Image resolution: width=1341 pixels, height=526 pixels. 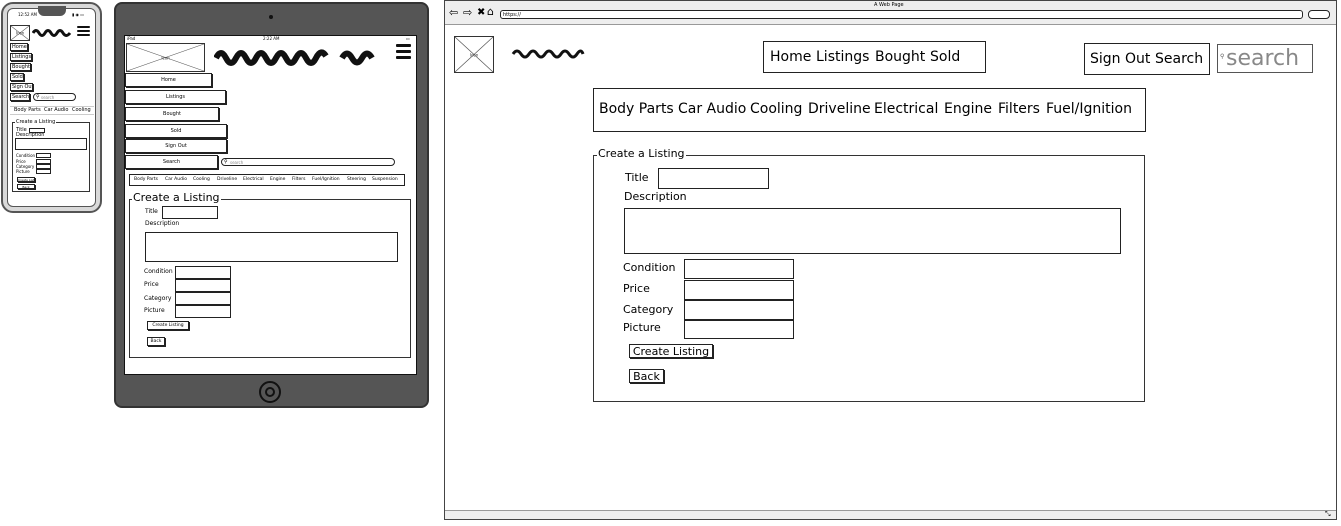 I want to click on phone-picture-input, so click(x=43, y=171).